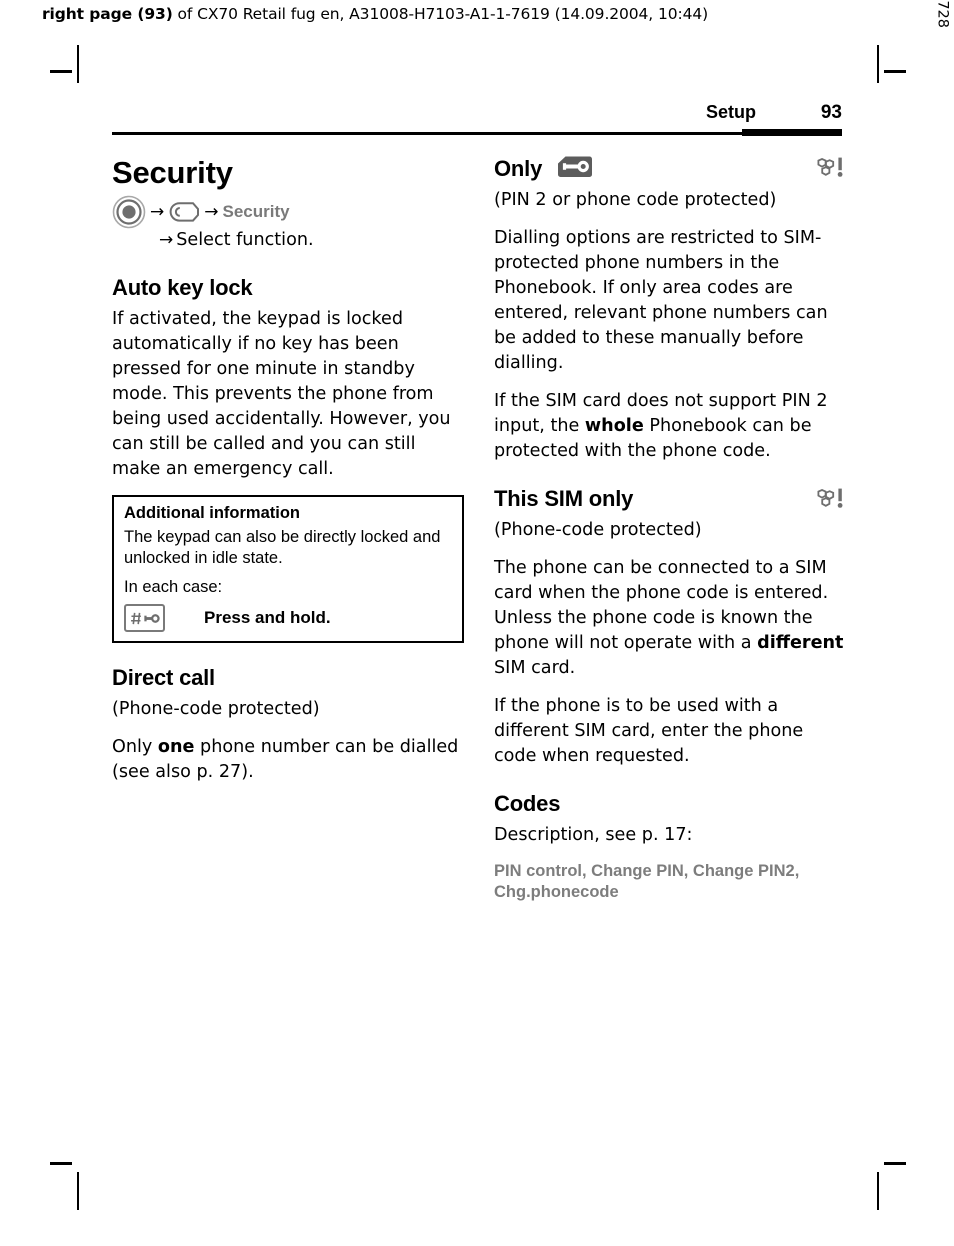 Image resolution: width=954 pixels, height=1246 pixels. What do you see at coordinates (61, 71) in the screenshot?
I see `crop-mark-top-left-horizontal` at bounding box center [61, 71].